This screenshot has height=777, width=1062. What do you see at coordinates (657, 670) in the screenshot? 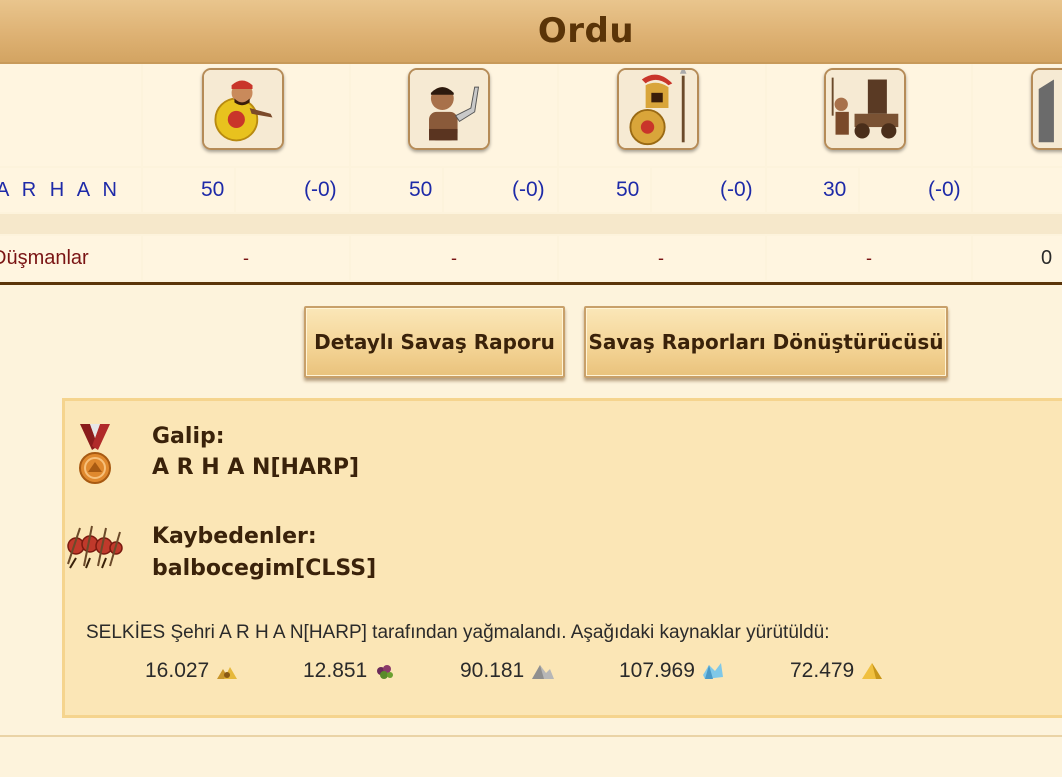
I see `resource-value: 107.969` at bounding box center [657, 670].